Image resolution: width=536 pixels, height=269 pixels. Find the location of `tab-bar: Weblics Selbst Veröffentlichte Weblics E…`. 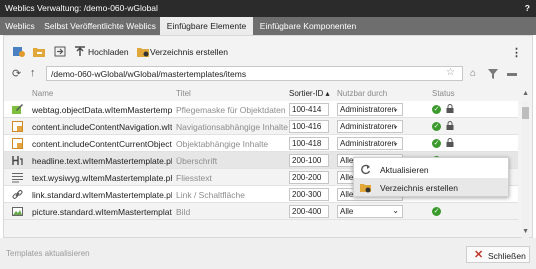

tab-bar: Weblics Selbst Veröffentlichte Weblics E… is located at coordinates (268, 26).